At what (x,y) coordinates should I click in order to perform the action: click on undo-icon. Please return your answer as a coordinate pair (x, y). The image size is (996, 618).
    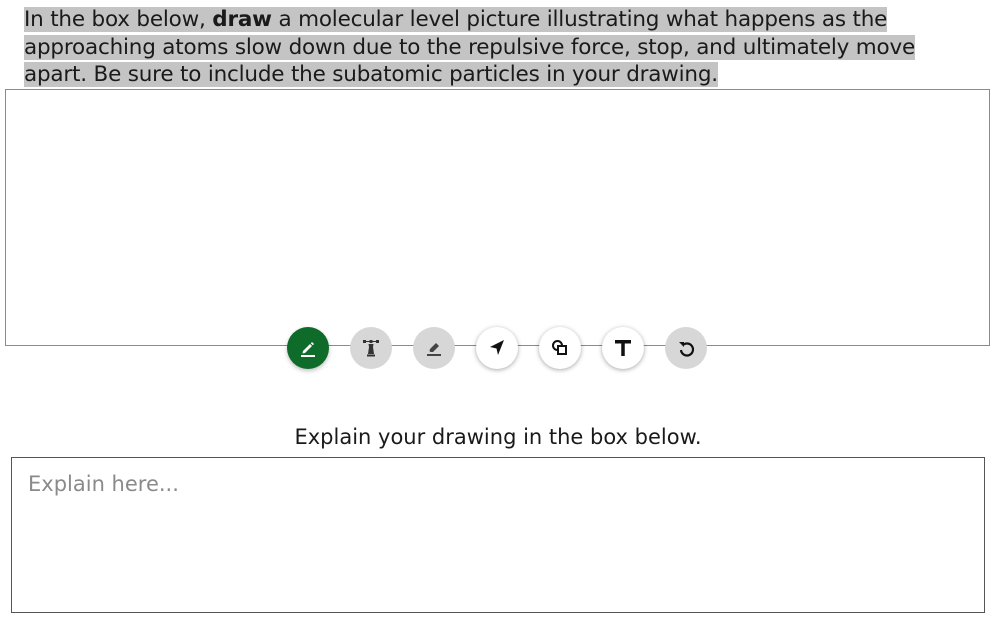
    Looking at the image, I should click on (686, 348).